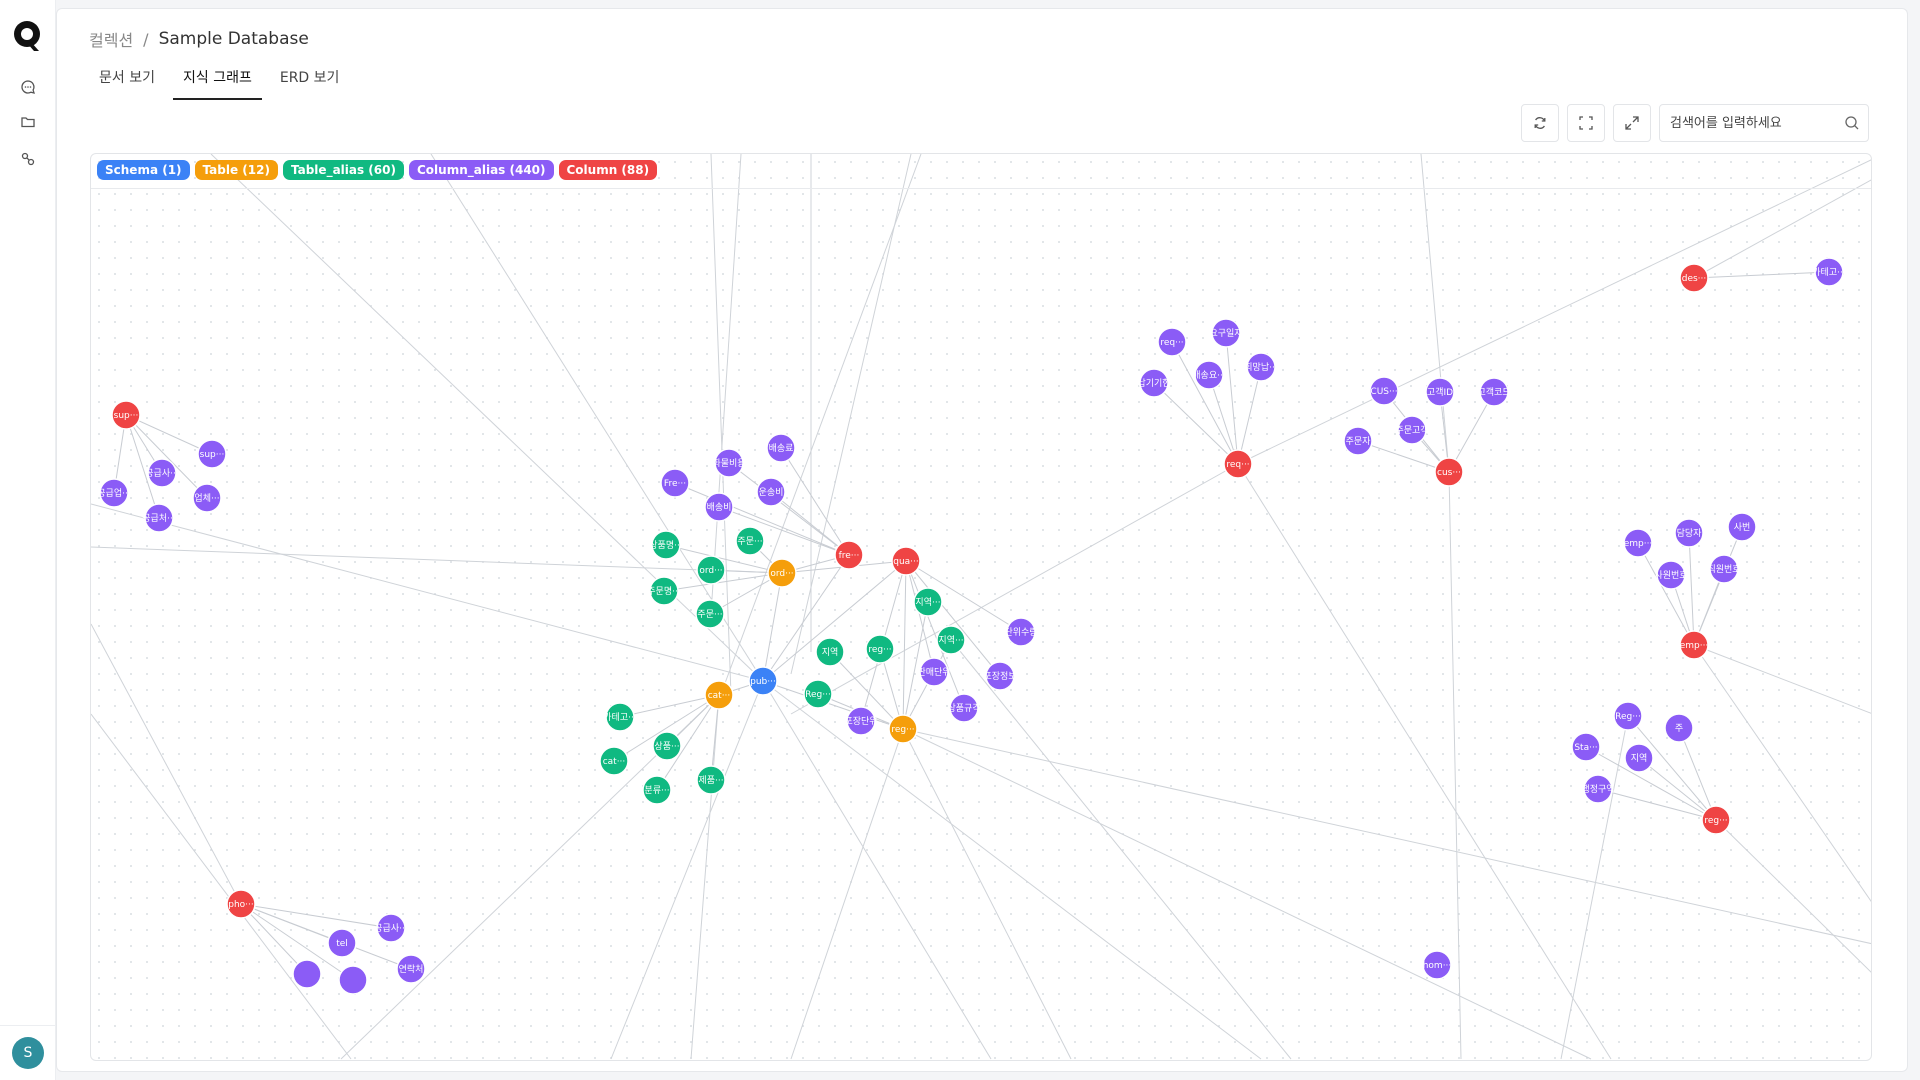 This screenshot has height=1080, width=1920. What do you see at coordinates (236, 170) in the screenshot?
I see `legend-table: Table (12)` at bounding box center [236, 170].